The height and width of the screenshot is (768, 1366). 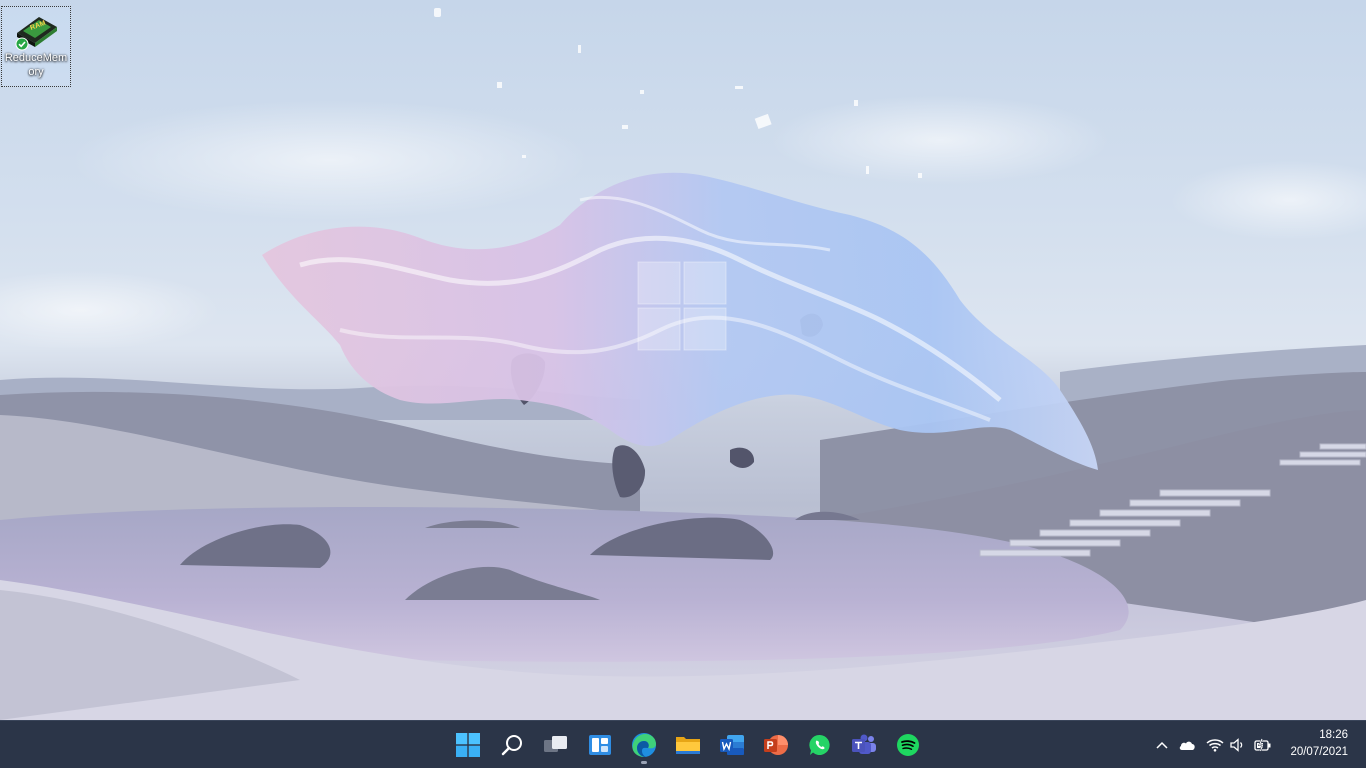 I want to click on volume-icon, so click(x=1236, y=745).